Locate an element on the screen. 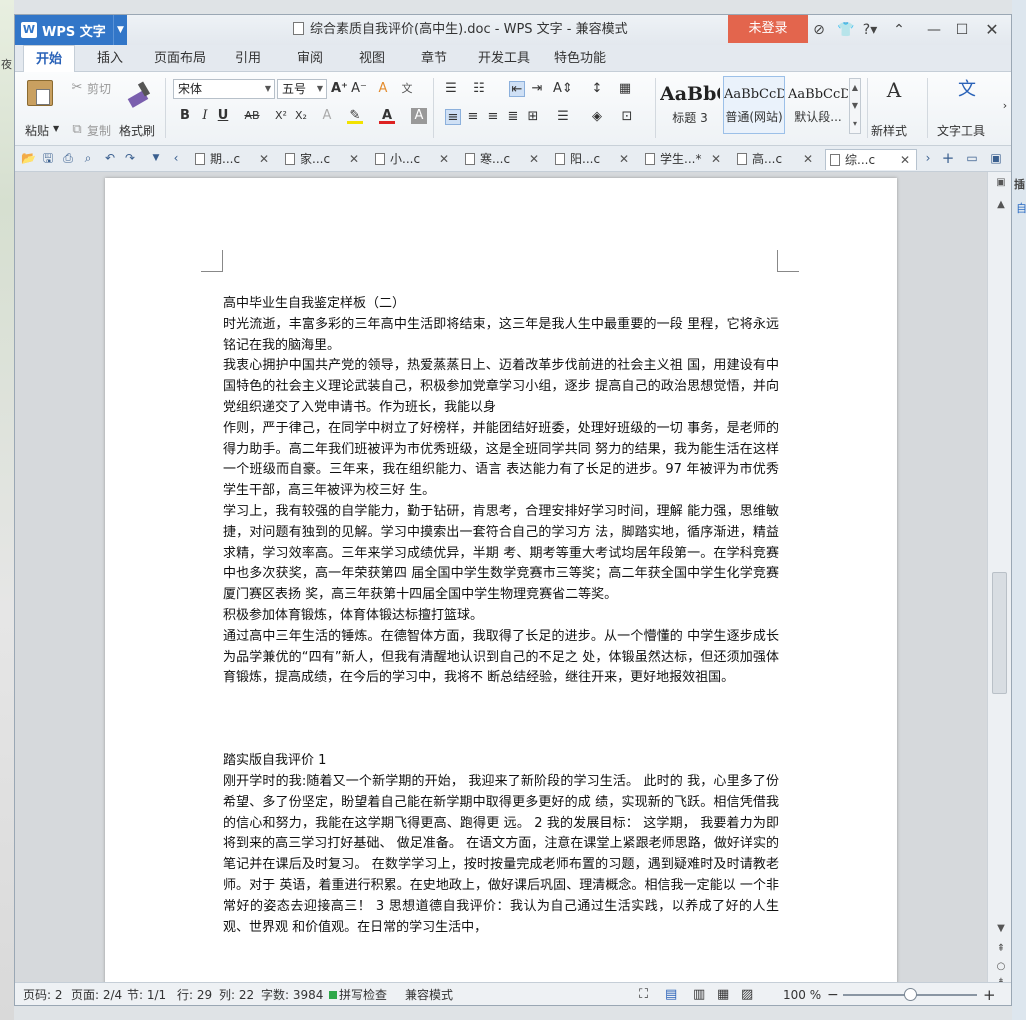 The width and height of the screenshot is (1026, 1020). shrink-font-icon: A⁻ is located at coordinates (359, 89).